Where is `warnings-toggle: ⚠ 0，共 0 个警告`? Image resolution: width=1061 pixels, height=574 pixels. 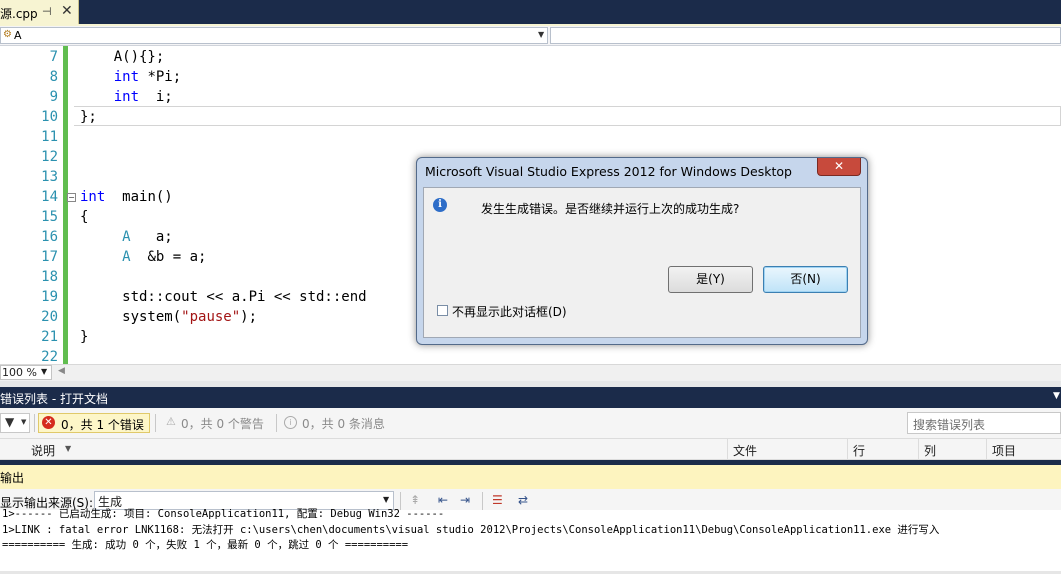
warnings-toggle: ⚠ 0，共 0 个警告 is located at coordinates (215, 423).